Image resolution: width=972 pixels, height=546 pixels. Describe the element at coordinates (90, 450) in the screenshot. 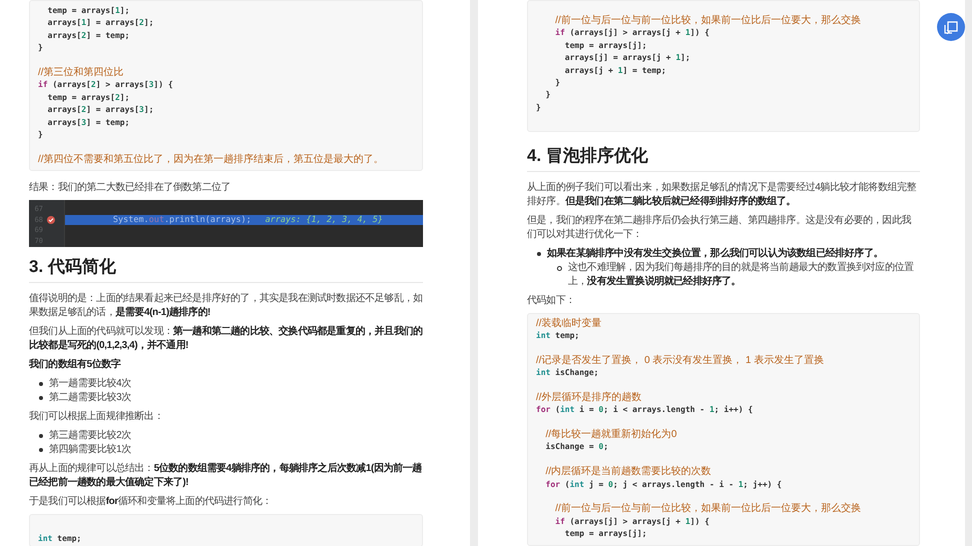

I see `list-item: 第四躺需要比较1次` at that location.